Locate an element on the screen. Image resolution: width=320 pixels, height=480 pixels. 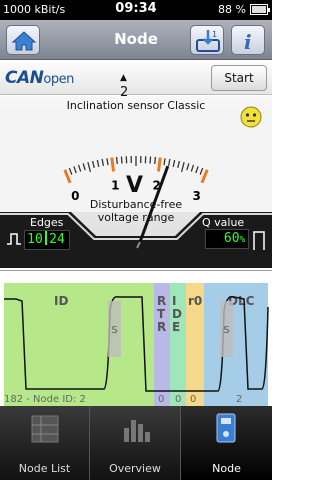
home-icon is located at coordinates (24, 41).